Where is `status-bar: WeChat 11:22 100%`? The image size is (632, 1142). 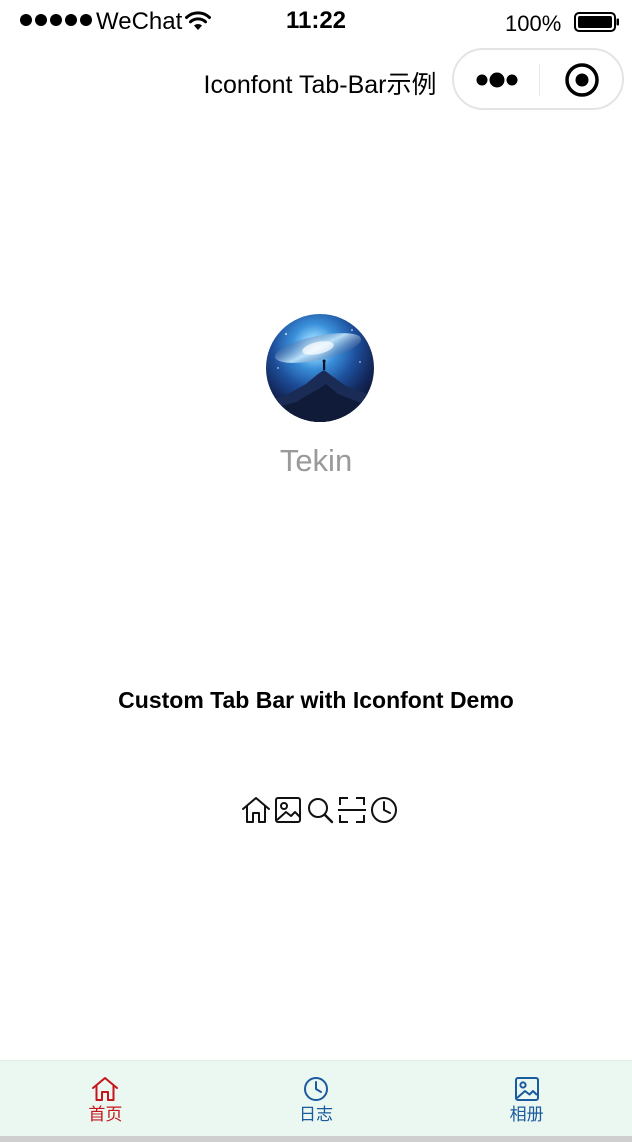
status-bar: WeChat 11:22 100% is located at coordinates (316, 22).